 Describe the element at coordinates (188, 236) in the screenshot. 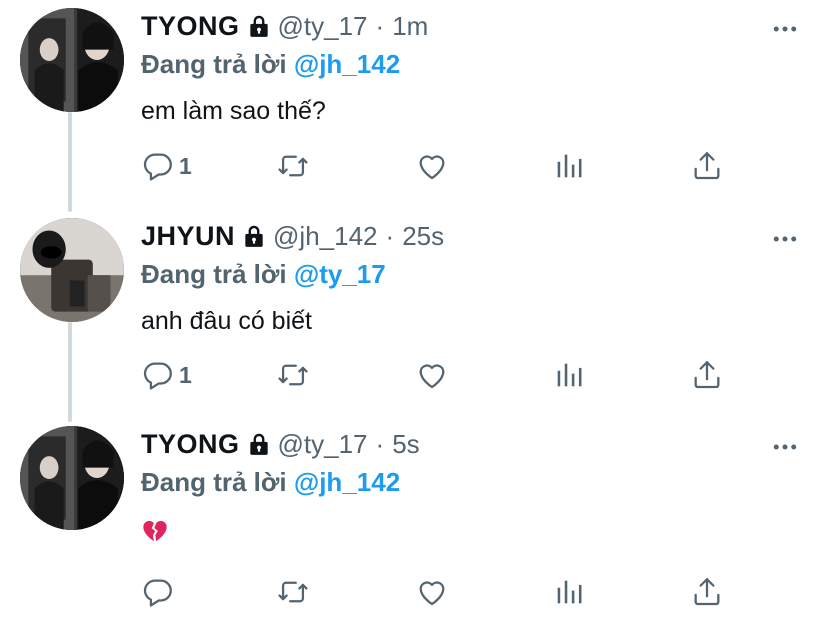

I see `display-name: JHYUN` at that location.